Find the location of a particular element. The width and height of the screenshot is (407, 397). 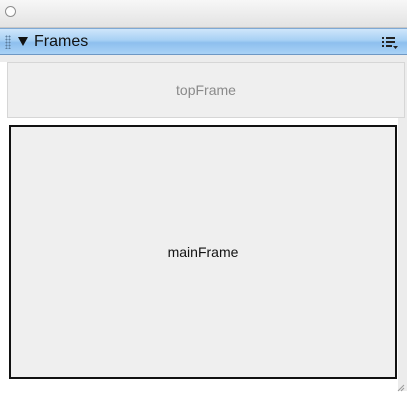

frame-main-label: mainFrame is located at coordinates (203, 252).